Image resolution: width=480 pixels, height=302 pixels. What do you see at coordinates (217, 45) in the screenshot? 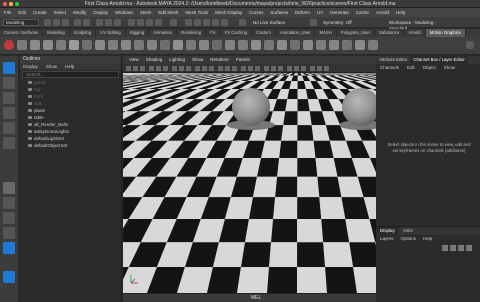
I see `arnold-help-icon` at bounding box center [217, 45].